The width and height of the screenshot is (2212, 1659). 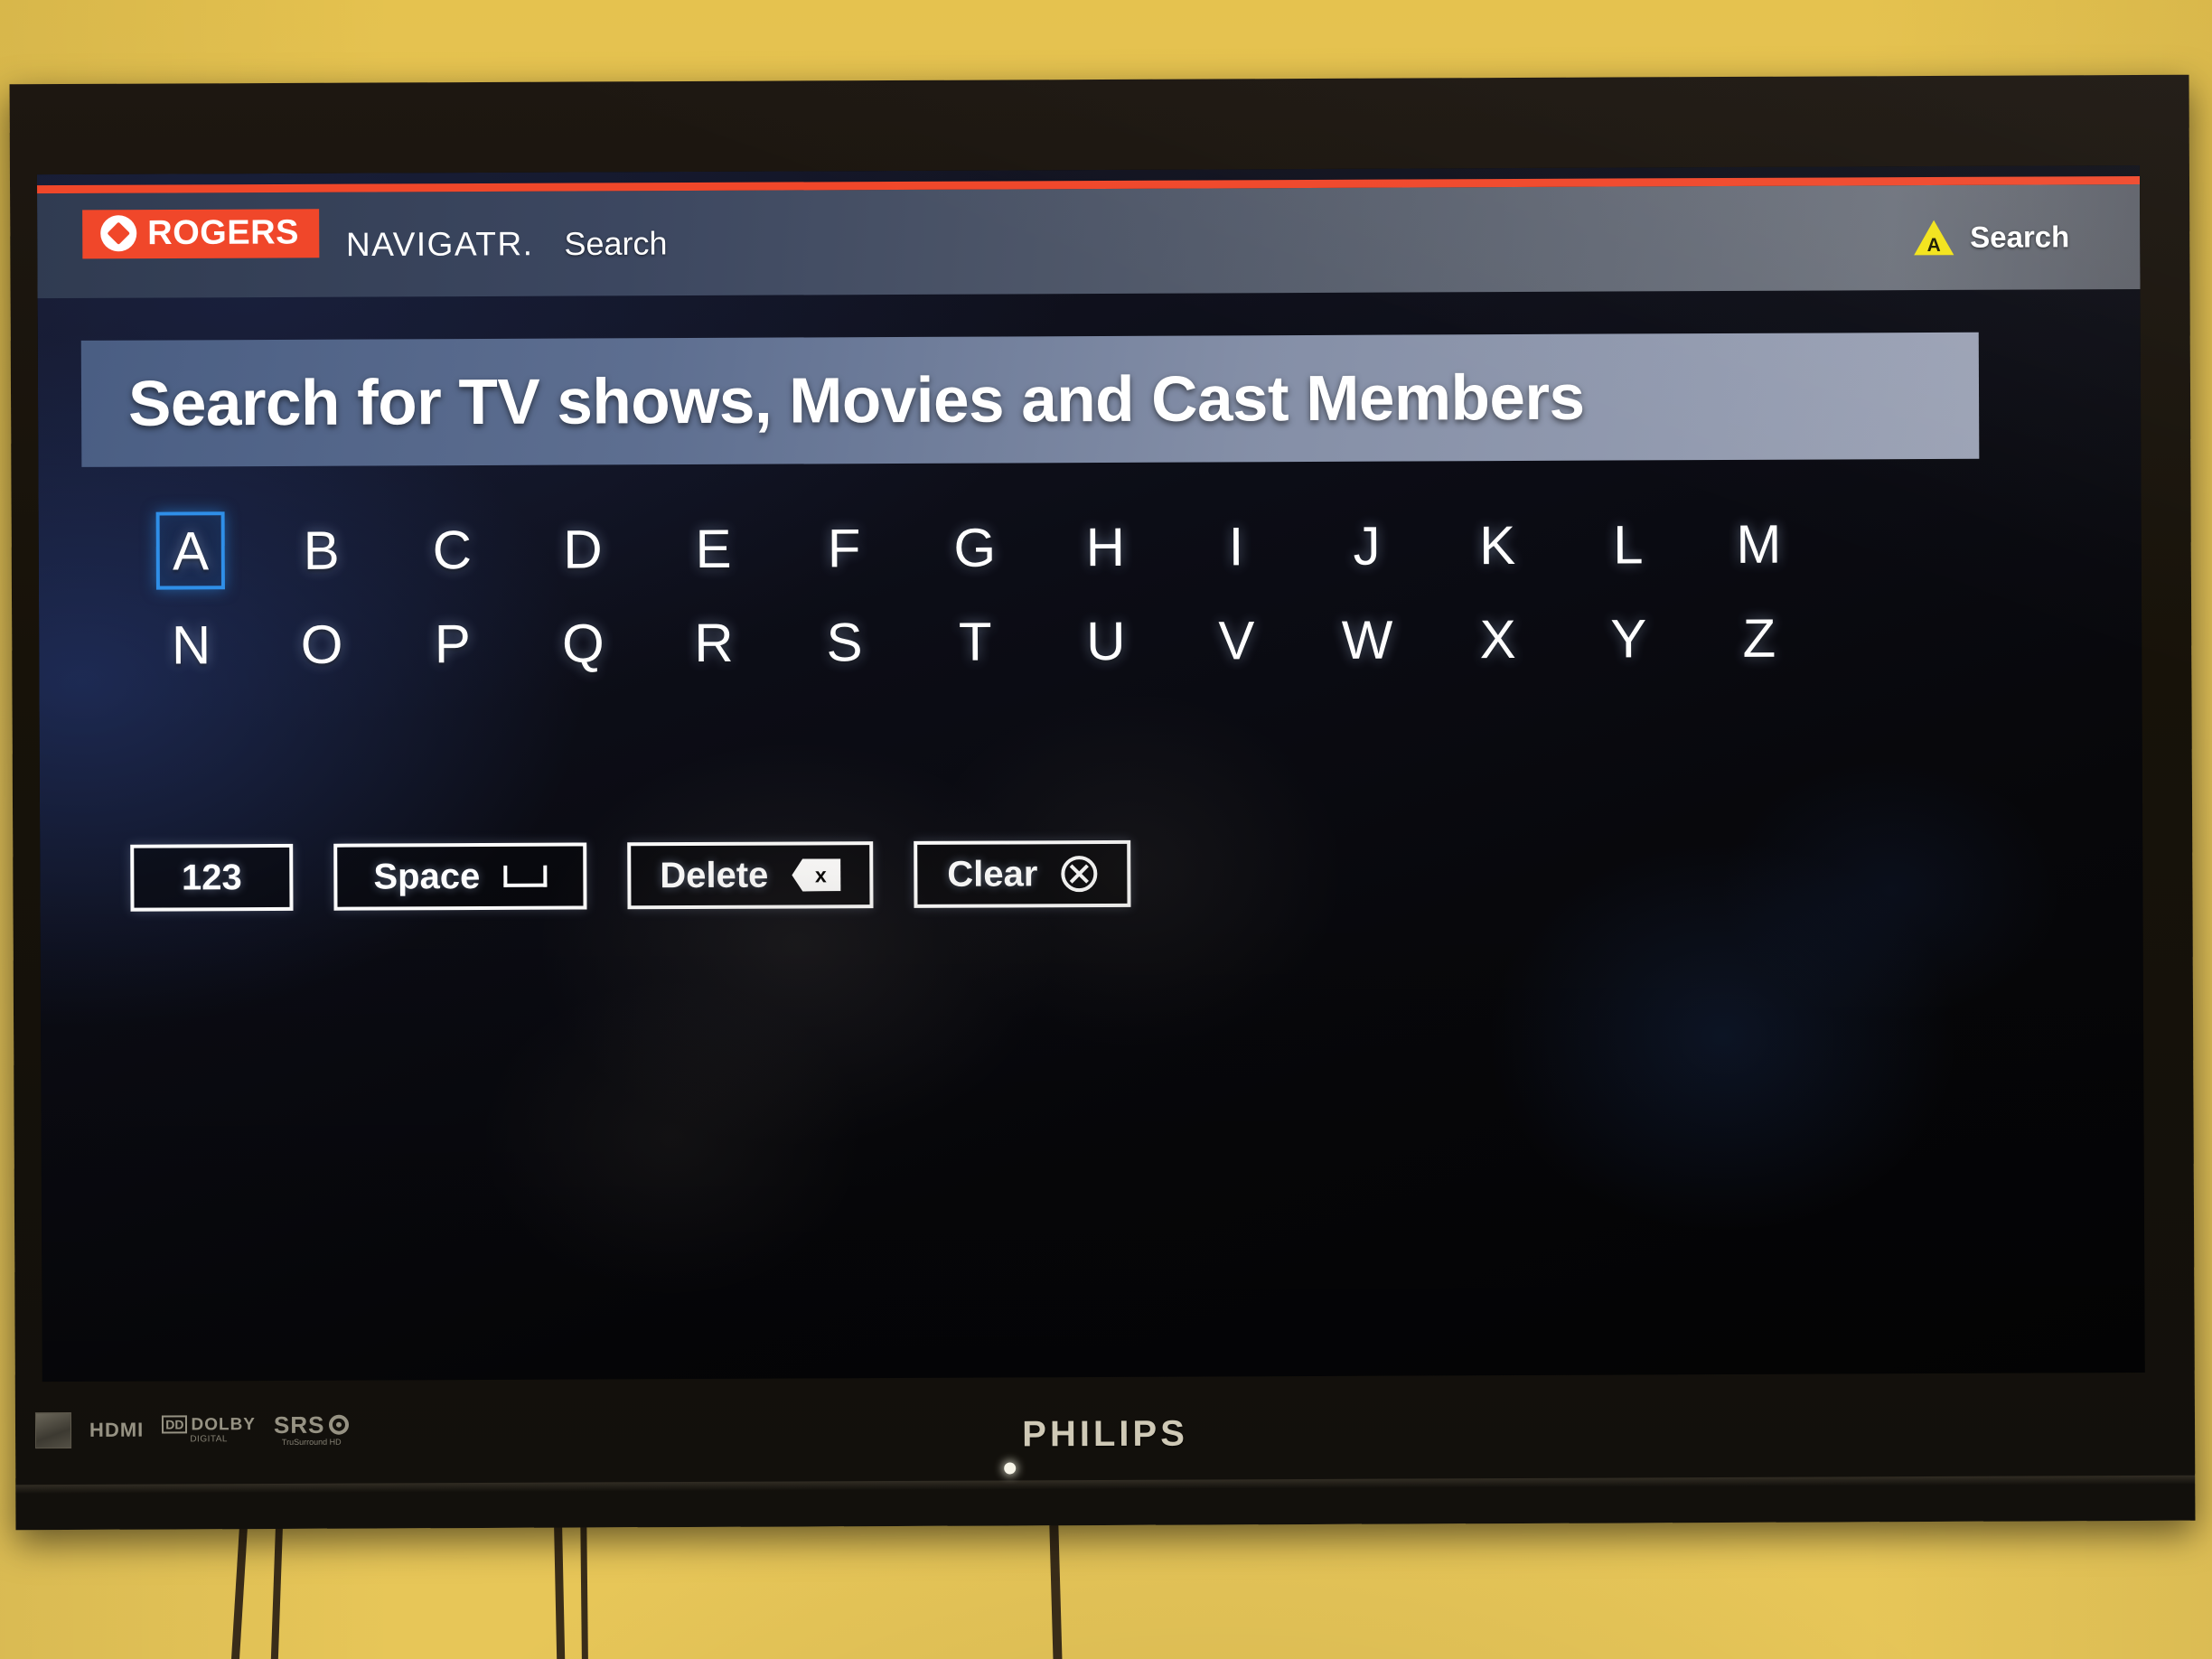 What do you see at coordinates (1236, 640) in the screenshot?
I see `key-v: V` at bounding box center [1236, 640].